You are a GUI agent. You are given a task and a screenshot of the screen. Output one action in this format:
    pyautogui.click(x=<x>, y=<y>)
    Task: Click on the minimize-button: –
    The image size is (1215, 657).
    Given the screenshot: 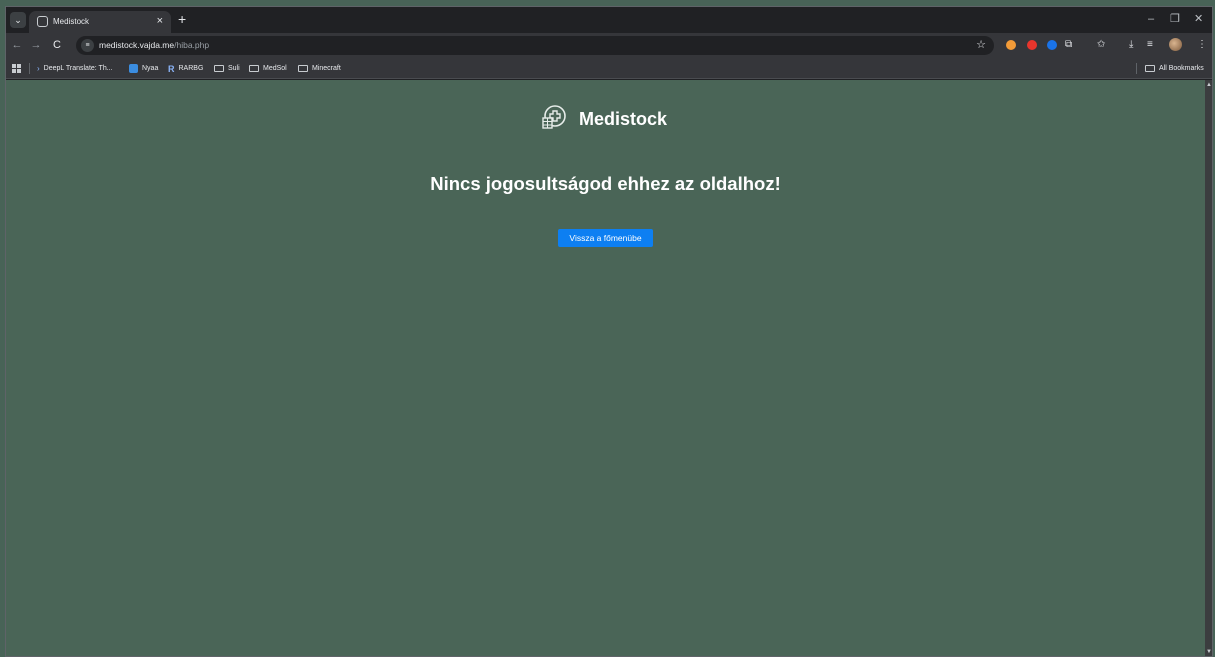 What is the action you would take?
    pyautogui.click(x=1151, y=19)
    